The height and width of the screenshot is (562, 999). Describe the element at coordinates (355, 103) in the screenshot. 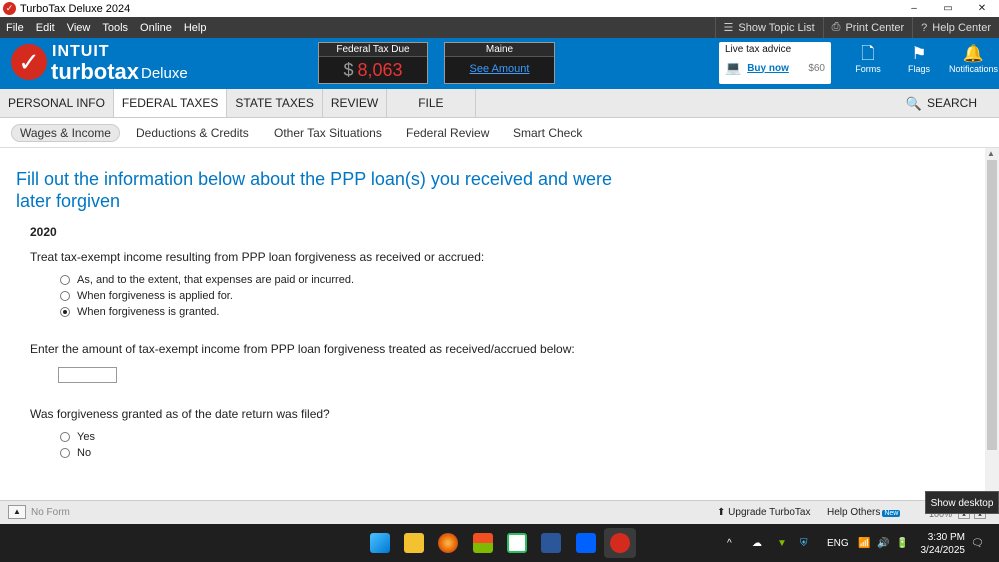

I see `tab-review: REVIEW` at that location.